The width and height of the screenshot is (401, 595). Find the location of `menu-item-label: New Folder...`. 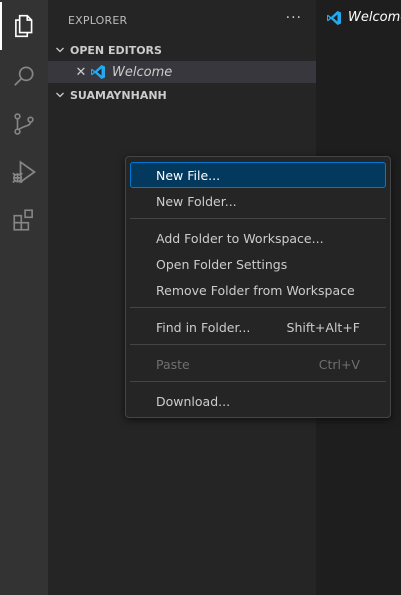

menu-item-label: New Folder... is located at coordinates (196, 201).